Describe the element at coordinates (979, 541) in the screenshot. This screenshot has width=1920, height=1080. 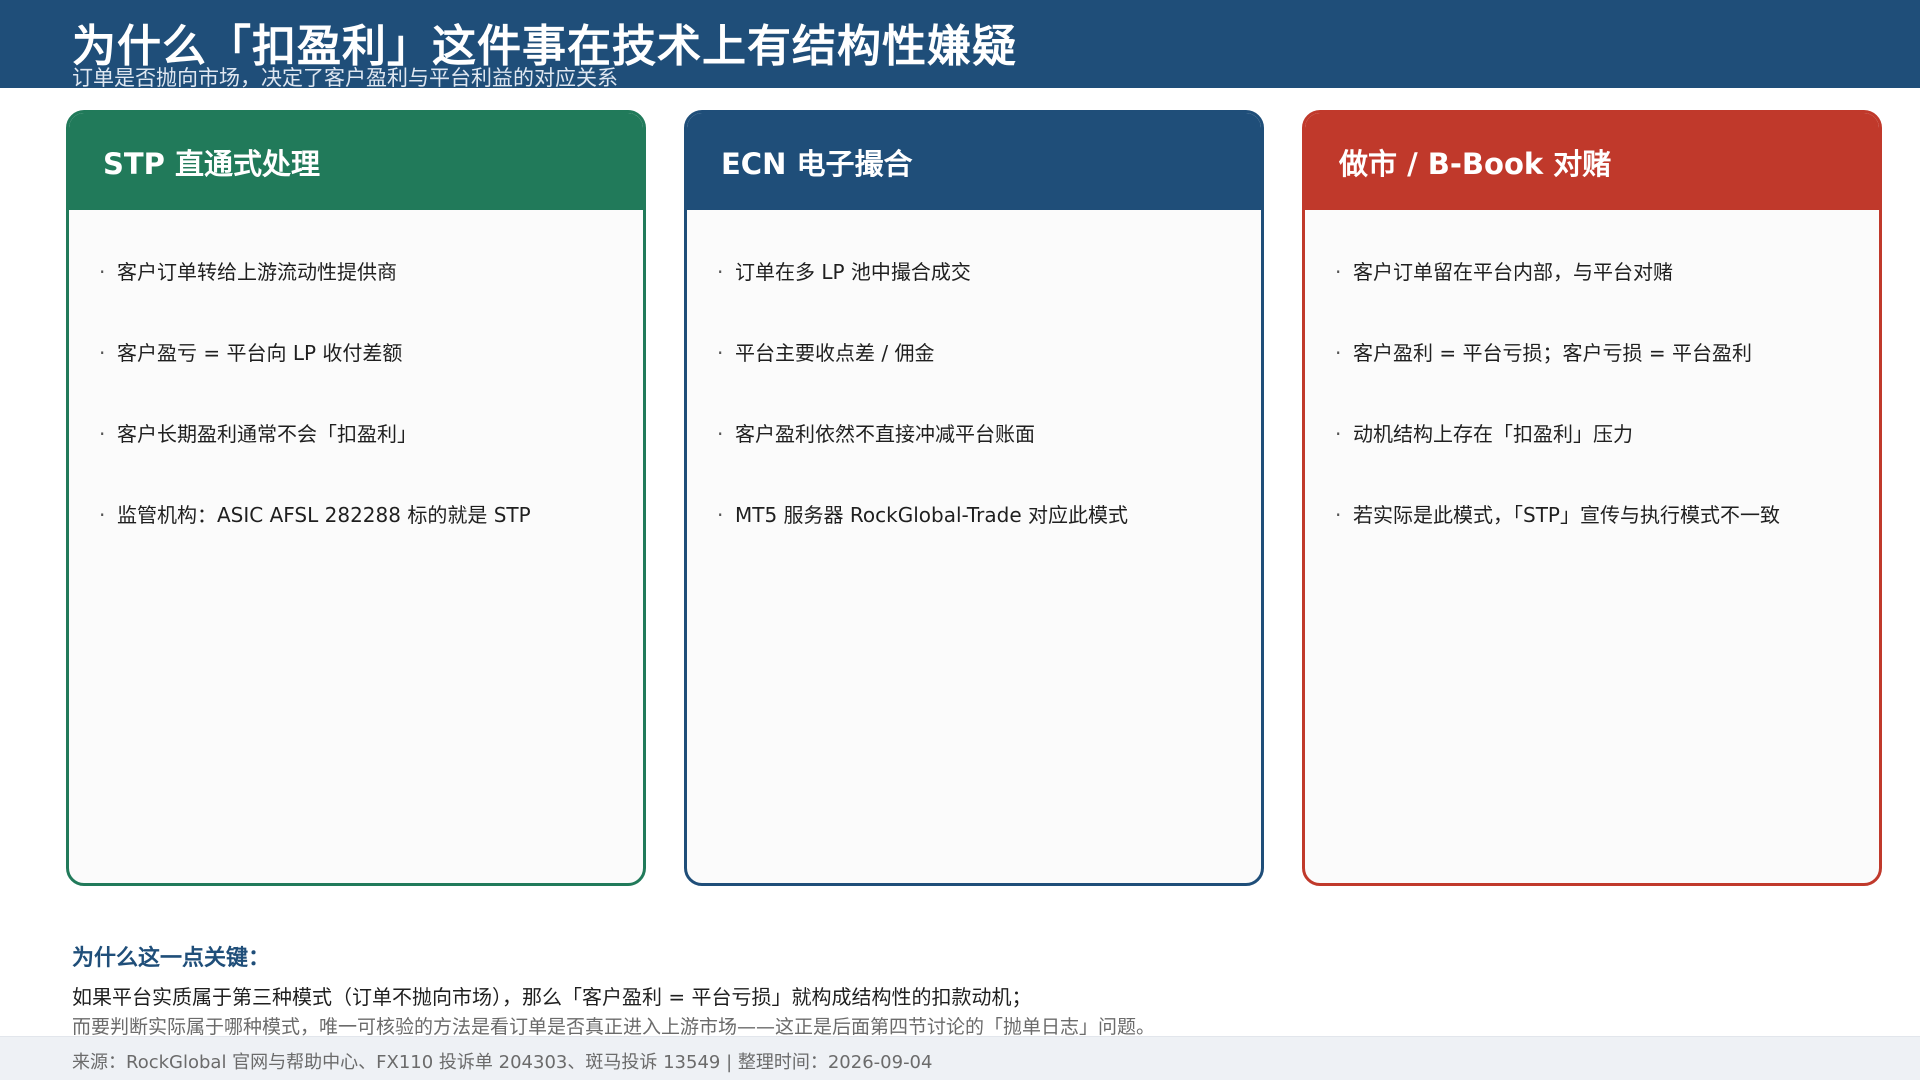
I see `list-item: · MT5 服务器 RockGlobal-Trade 对应此模式` at that location.